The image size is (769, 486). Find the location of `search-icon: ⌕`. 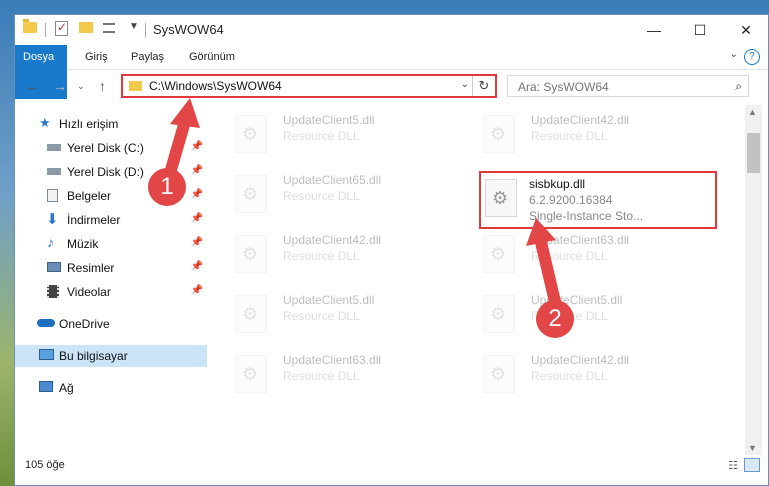

search-icon: ⌕ is located at coordinates (738, 86).